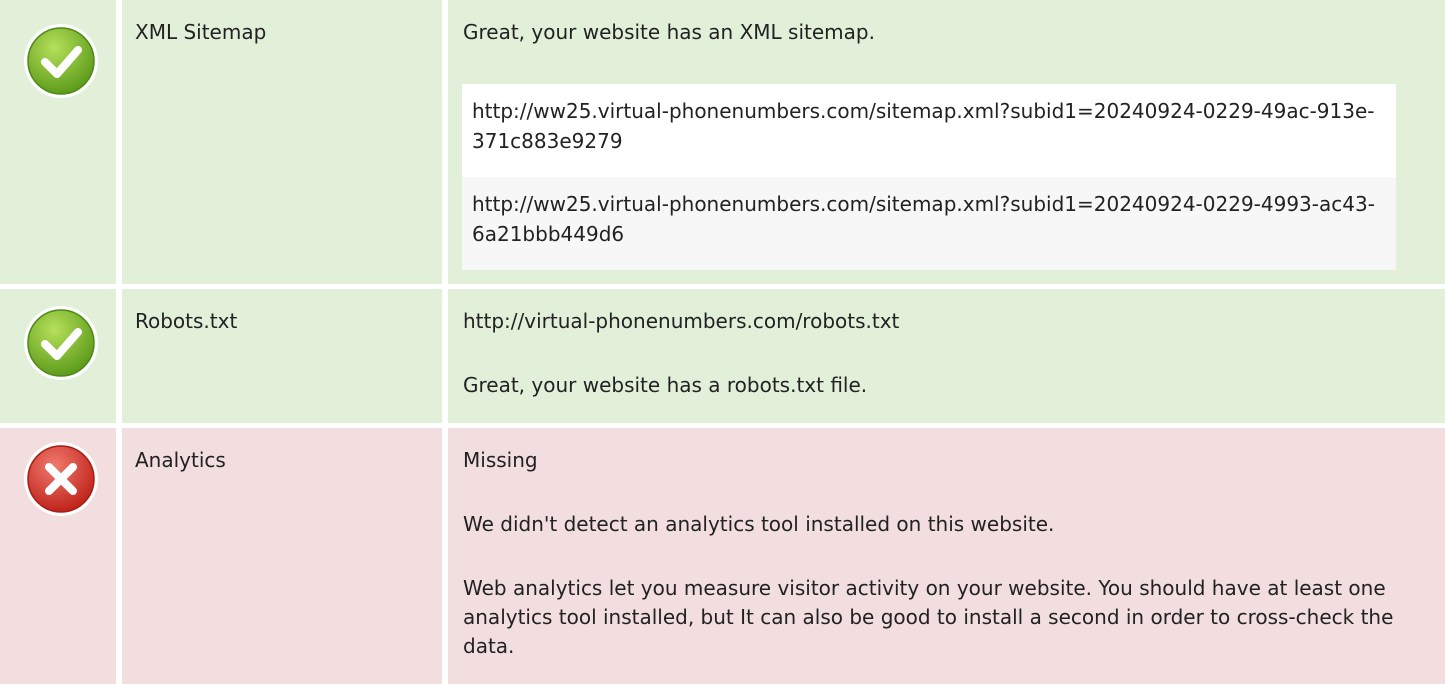 The width and height of the screenshot is (1445, 684). Describe the element at coordinates (282, 356) in the screenshot. I see `check-name-cell: Robots.txt` at that location.